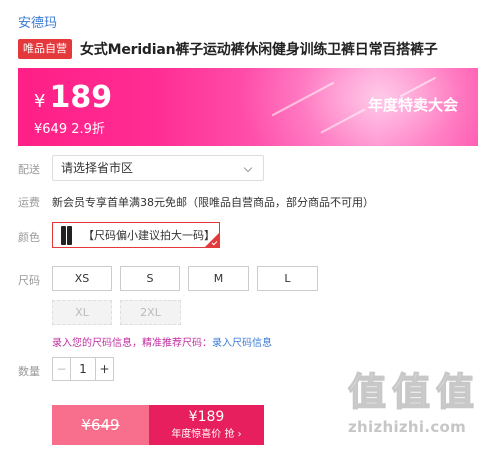 This screenshot has height=462, width=500. Describe the element at coordinates (287, 278) in the screenshot. I see `size-option-l: L` at that location.